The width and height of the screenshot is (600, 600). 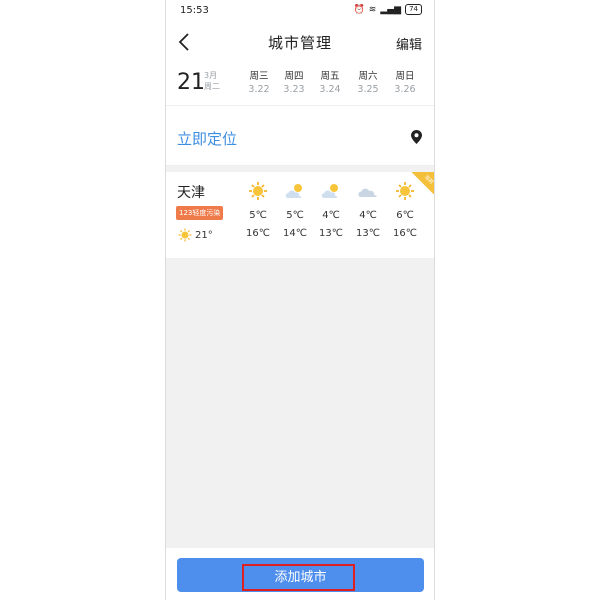 What do you see at coordinates (207, 138) in the screenshot?
I see `locate-now-label: 立即定位` at bounding box center [207, 138].